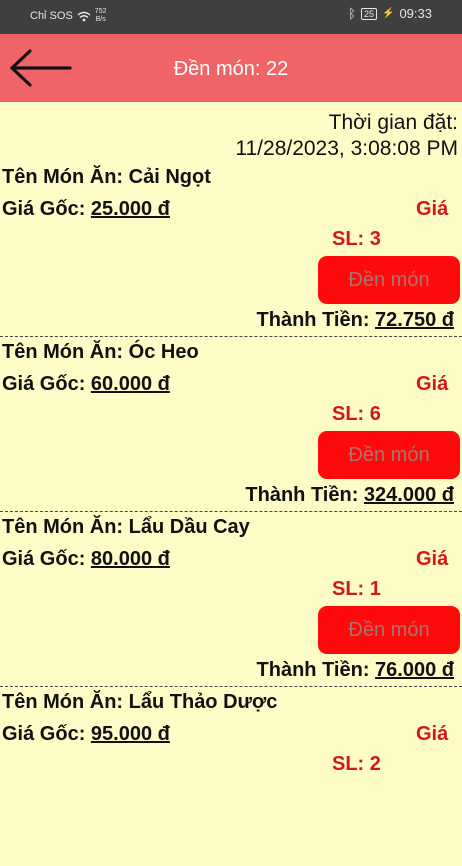  I want to click on original-price: Giá Gốc: 60.000 đ, so click(86, 384).